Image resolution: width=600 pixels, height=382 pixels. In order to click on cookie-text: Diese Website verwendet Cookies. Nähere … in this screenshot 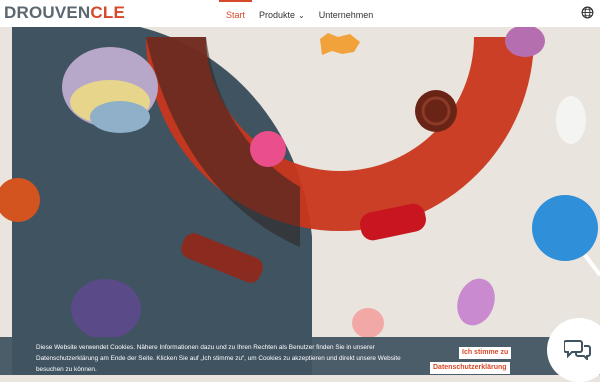, I will do `click(218, 358)`.